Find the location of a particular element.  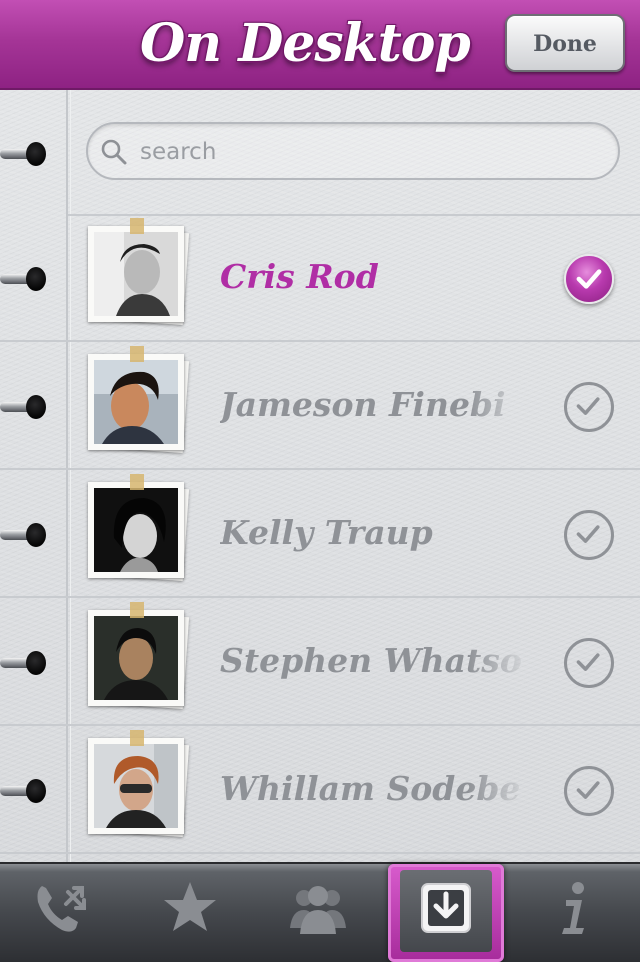

selected-check-button is located at coordinates (589, 279).